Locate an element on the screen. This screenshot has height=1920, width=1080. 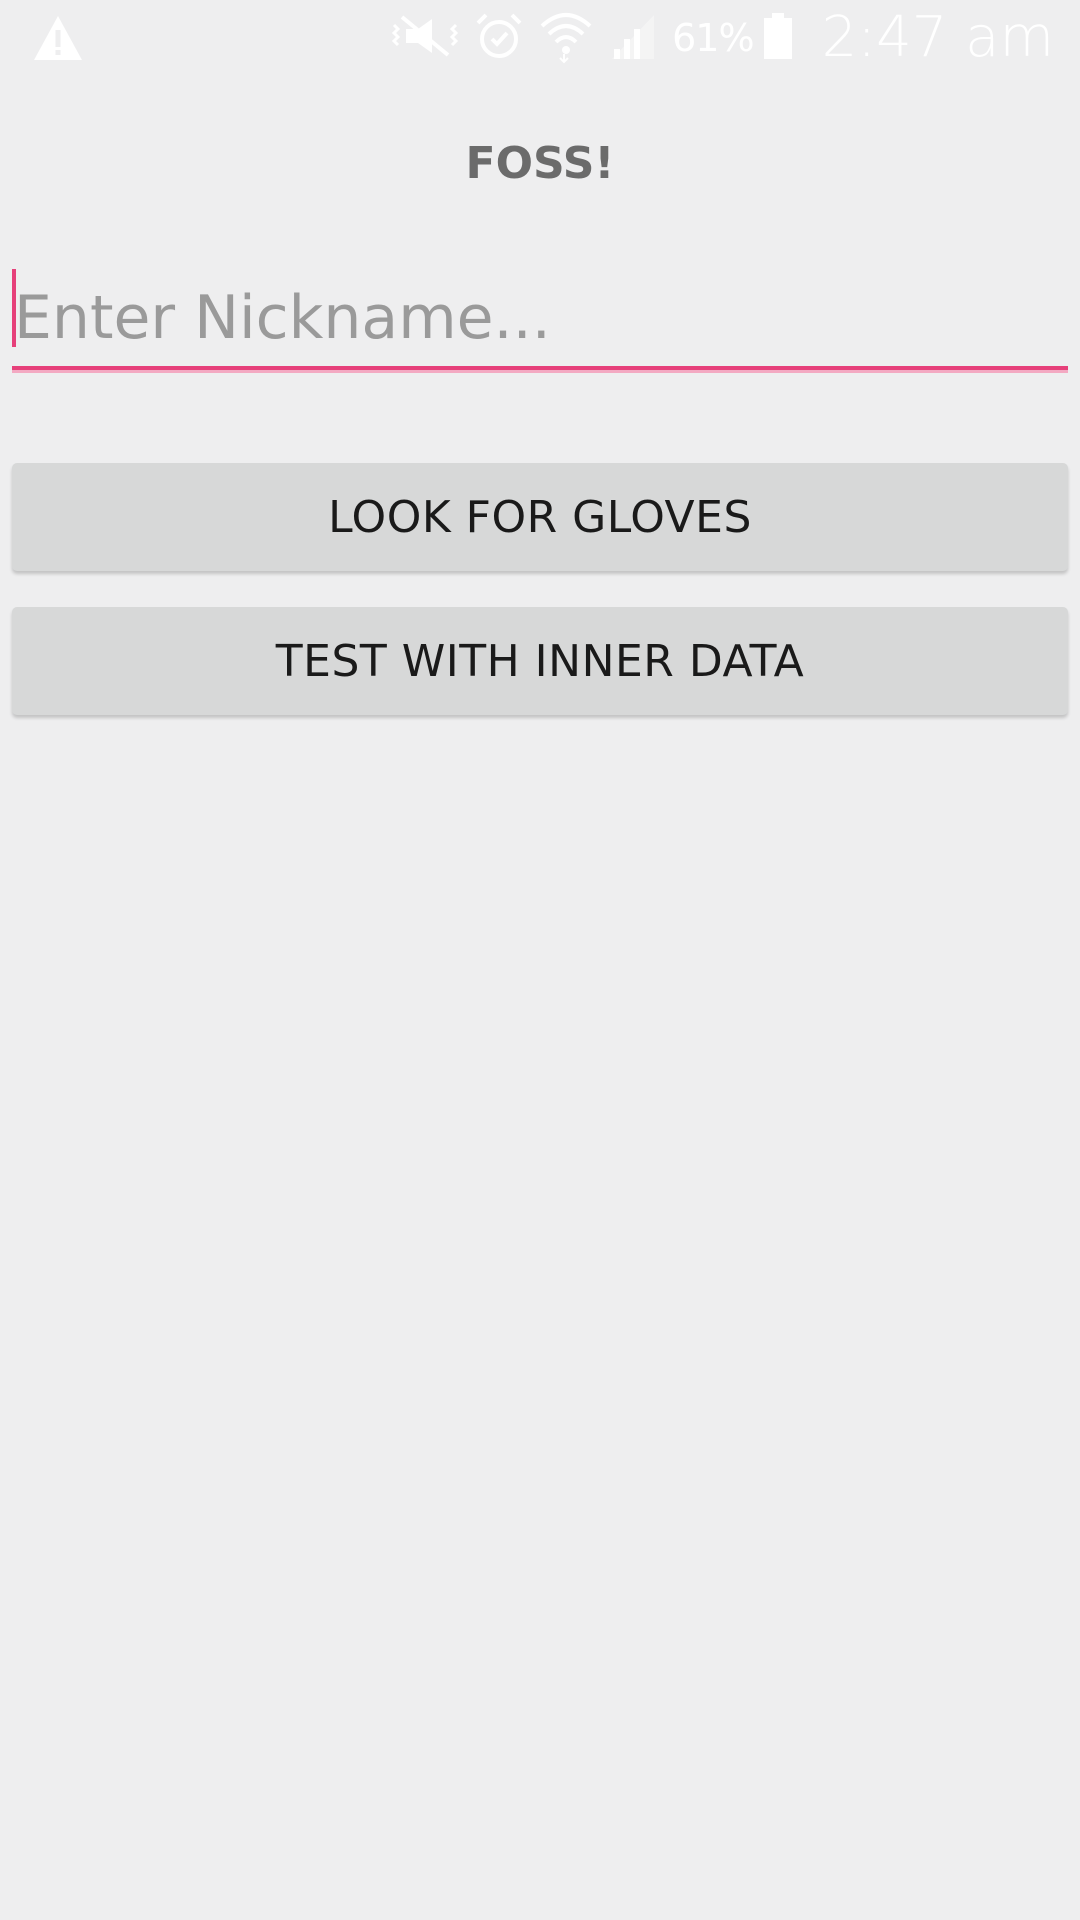
test-with-inner-data-button: TEST WITH INNER DATA is located at coordinates (540, 661).